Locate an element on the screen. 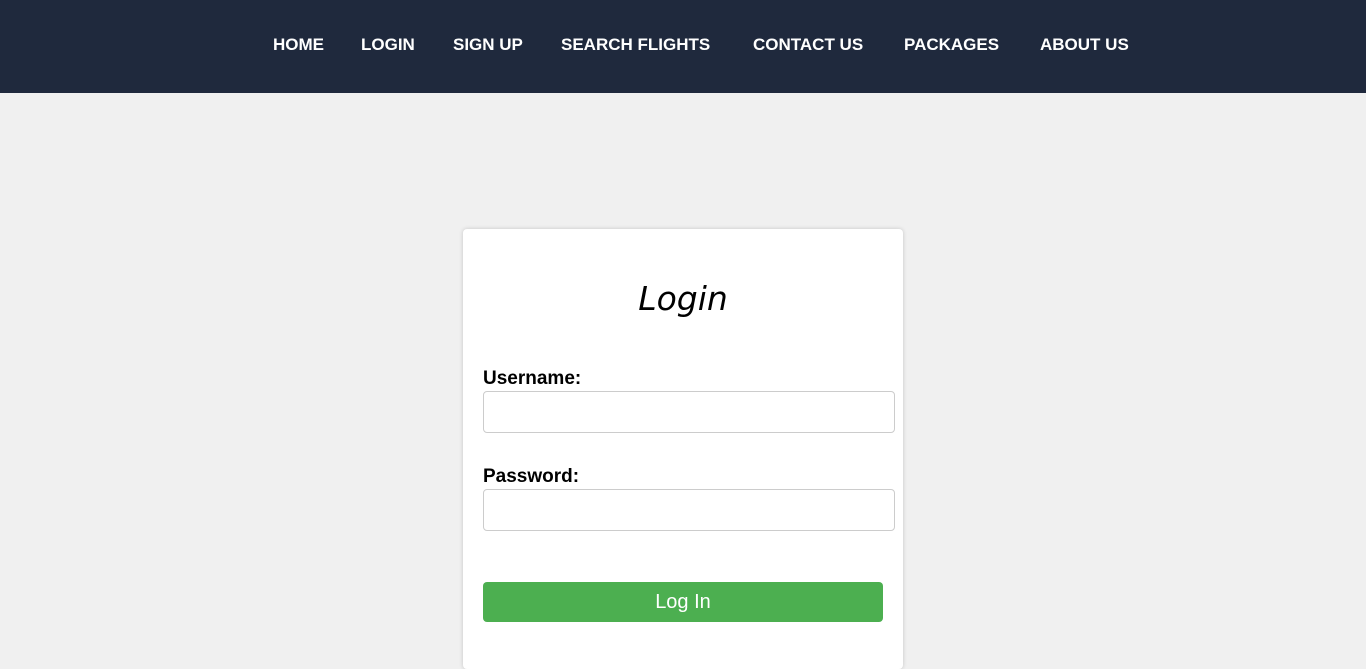  username-label: Username: is located at coordinates (532, 378).